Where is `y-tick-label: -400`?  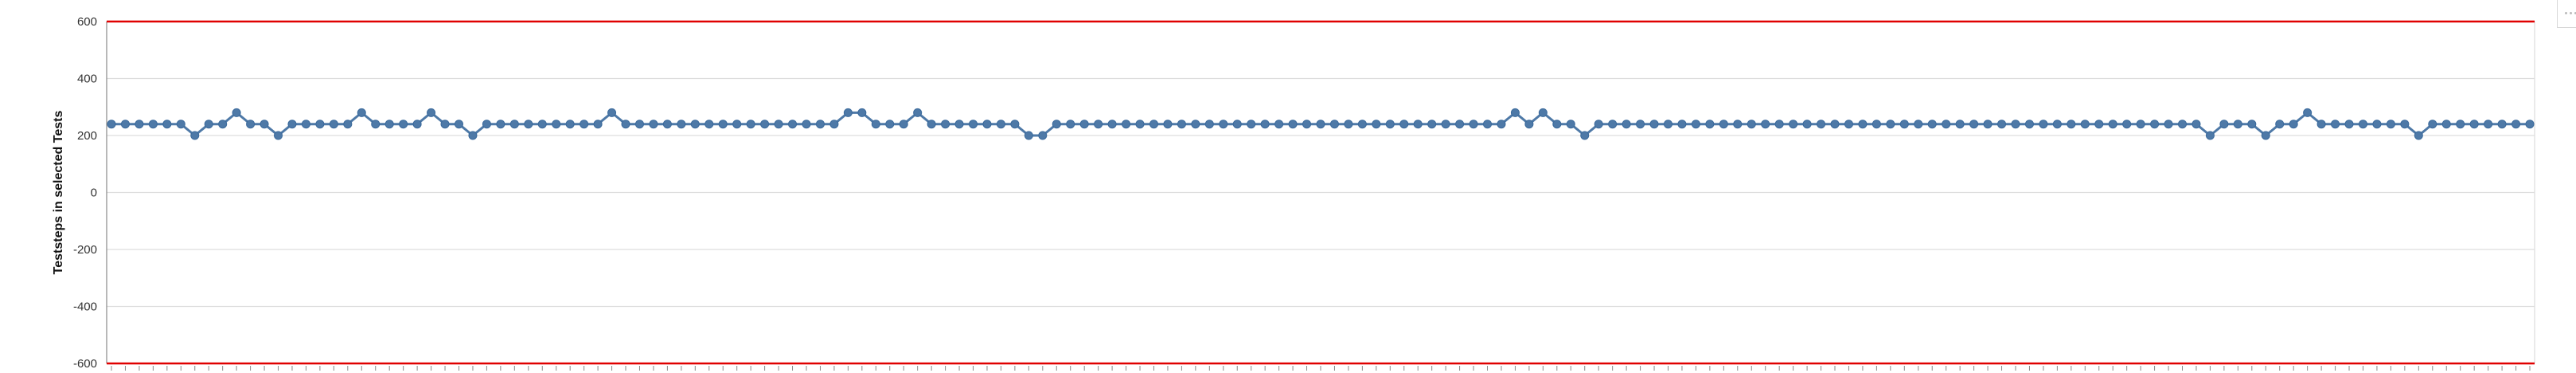
y-tick-label: -400 is located at coordinates (85, 307).